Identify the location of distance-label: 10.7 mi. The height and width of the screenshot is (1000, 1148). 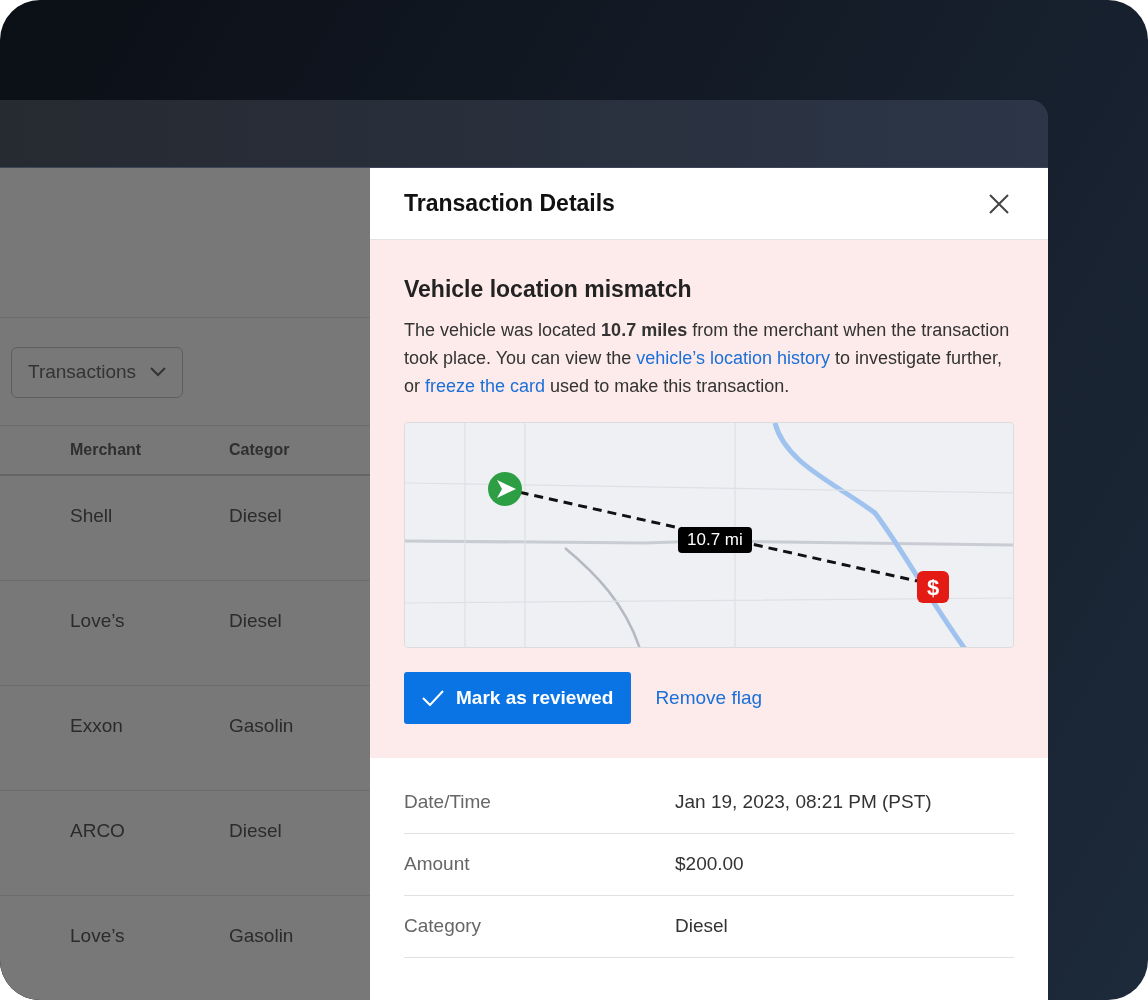
(715, 539).